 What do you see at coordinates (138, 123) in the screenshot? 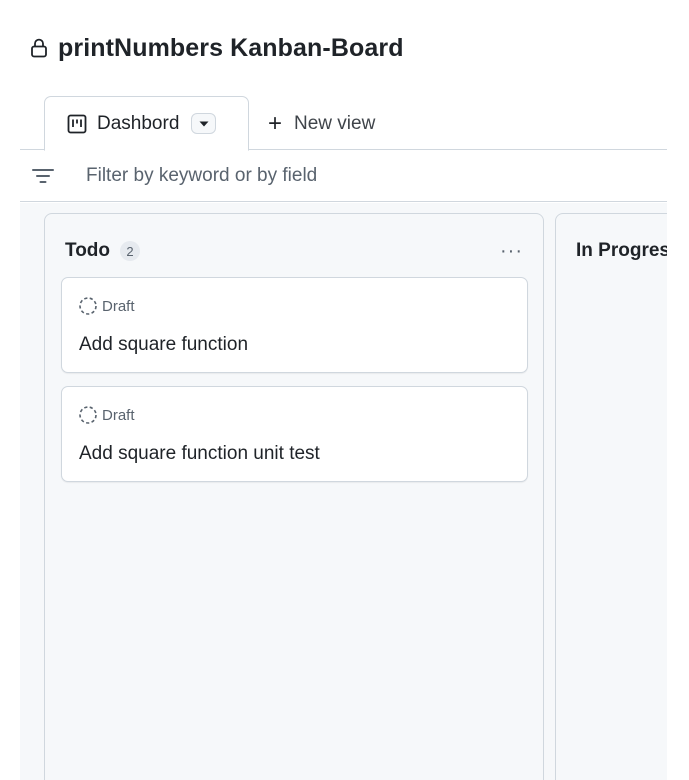
I see `tab-label: Dashbord` at bounding box center [138, 123].